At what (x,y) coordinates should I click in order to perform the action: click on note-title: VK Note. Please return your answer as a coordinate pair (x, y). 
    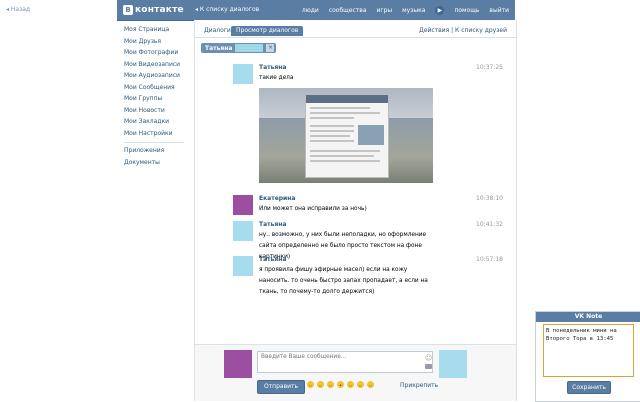
    Looking at the image, I should click on (588, 317).